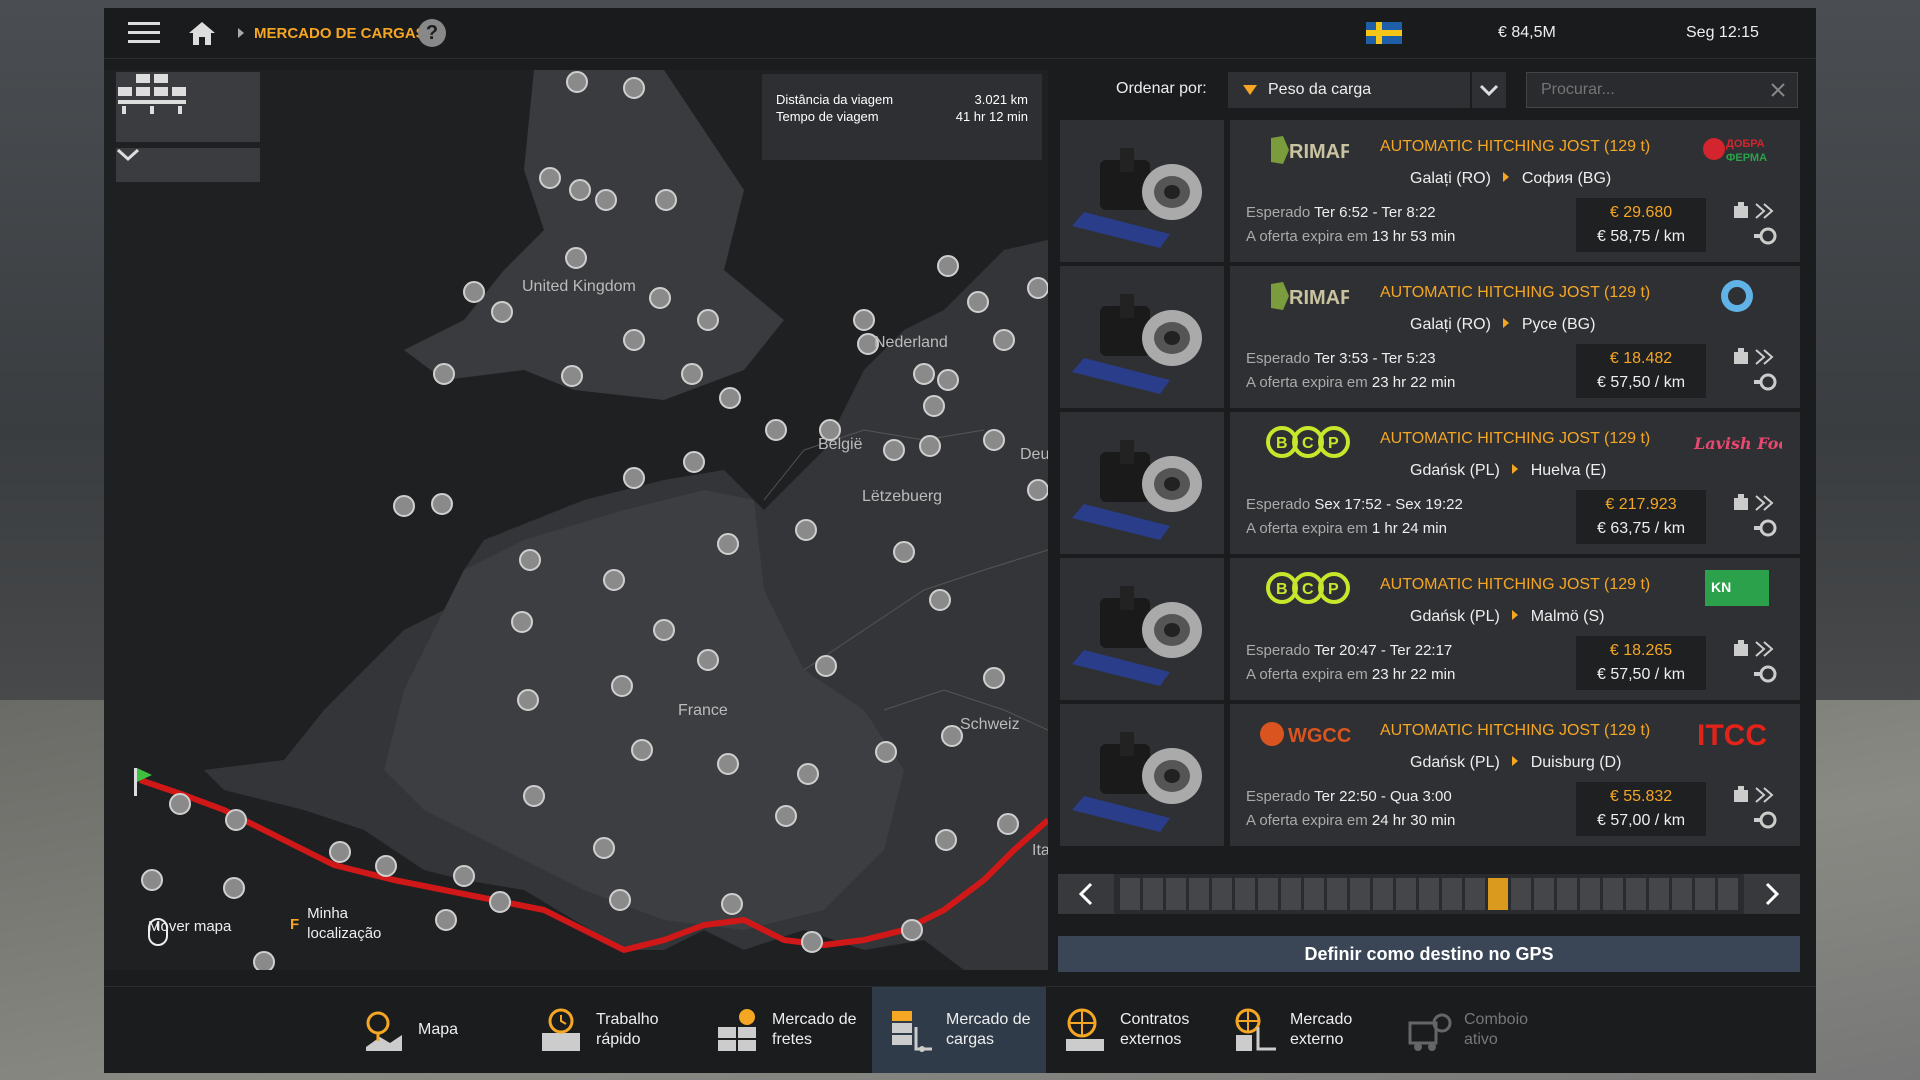 Image resolution: width=1920 pixels, height=1080 pixels. What do you see at coordinates (1489, 90) in the screenshot?
I see `sort-dropdown-button` at bounding box center [1489, 90].